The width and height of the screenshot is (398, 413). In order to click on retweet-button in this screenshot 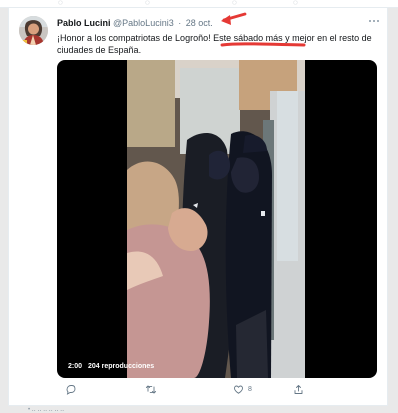, I will do `click(151, 389)`.